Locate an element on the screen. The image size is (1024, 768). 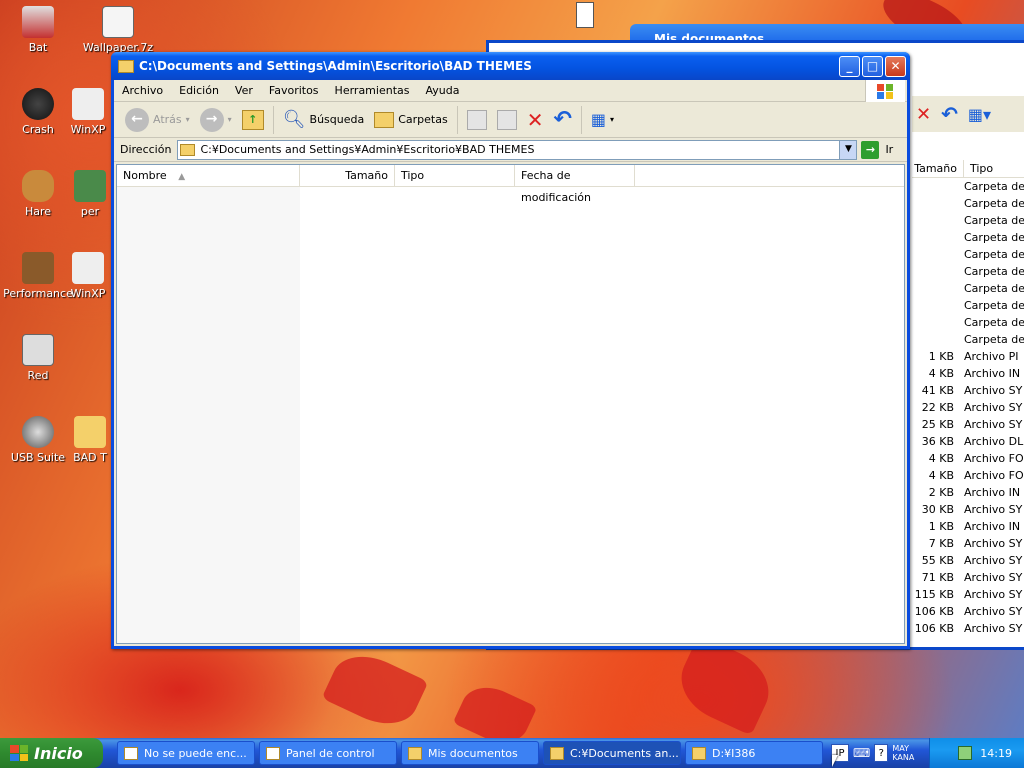
go-button: → Ir is located at coordinates (877, 149).